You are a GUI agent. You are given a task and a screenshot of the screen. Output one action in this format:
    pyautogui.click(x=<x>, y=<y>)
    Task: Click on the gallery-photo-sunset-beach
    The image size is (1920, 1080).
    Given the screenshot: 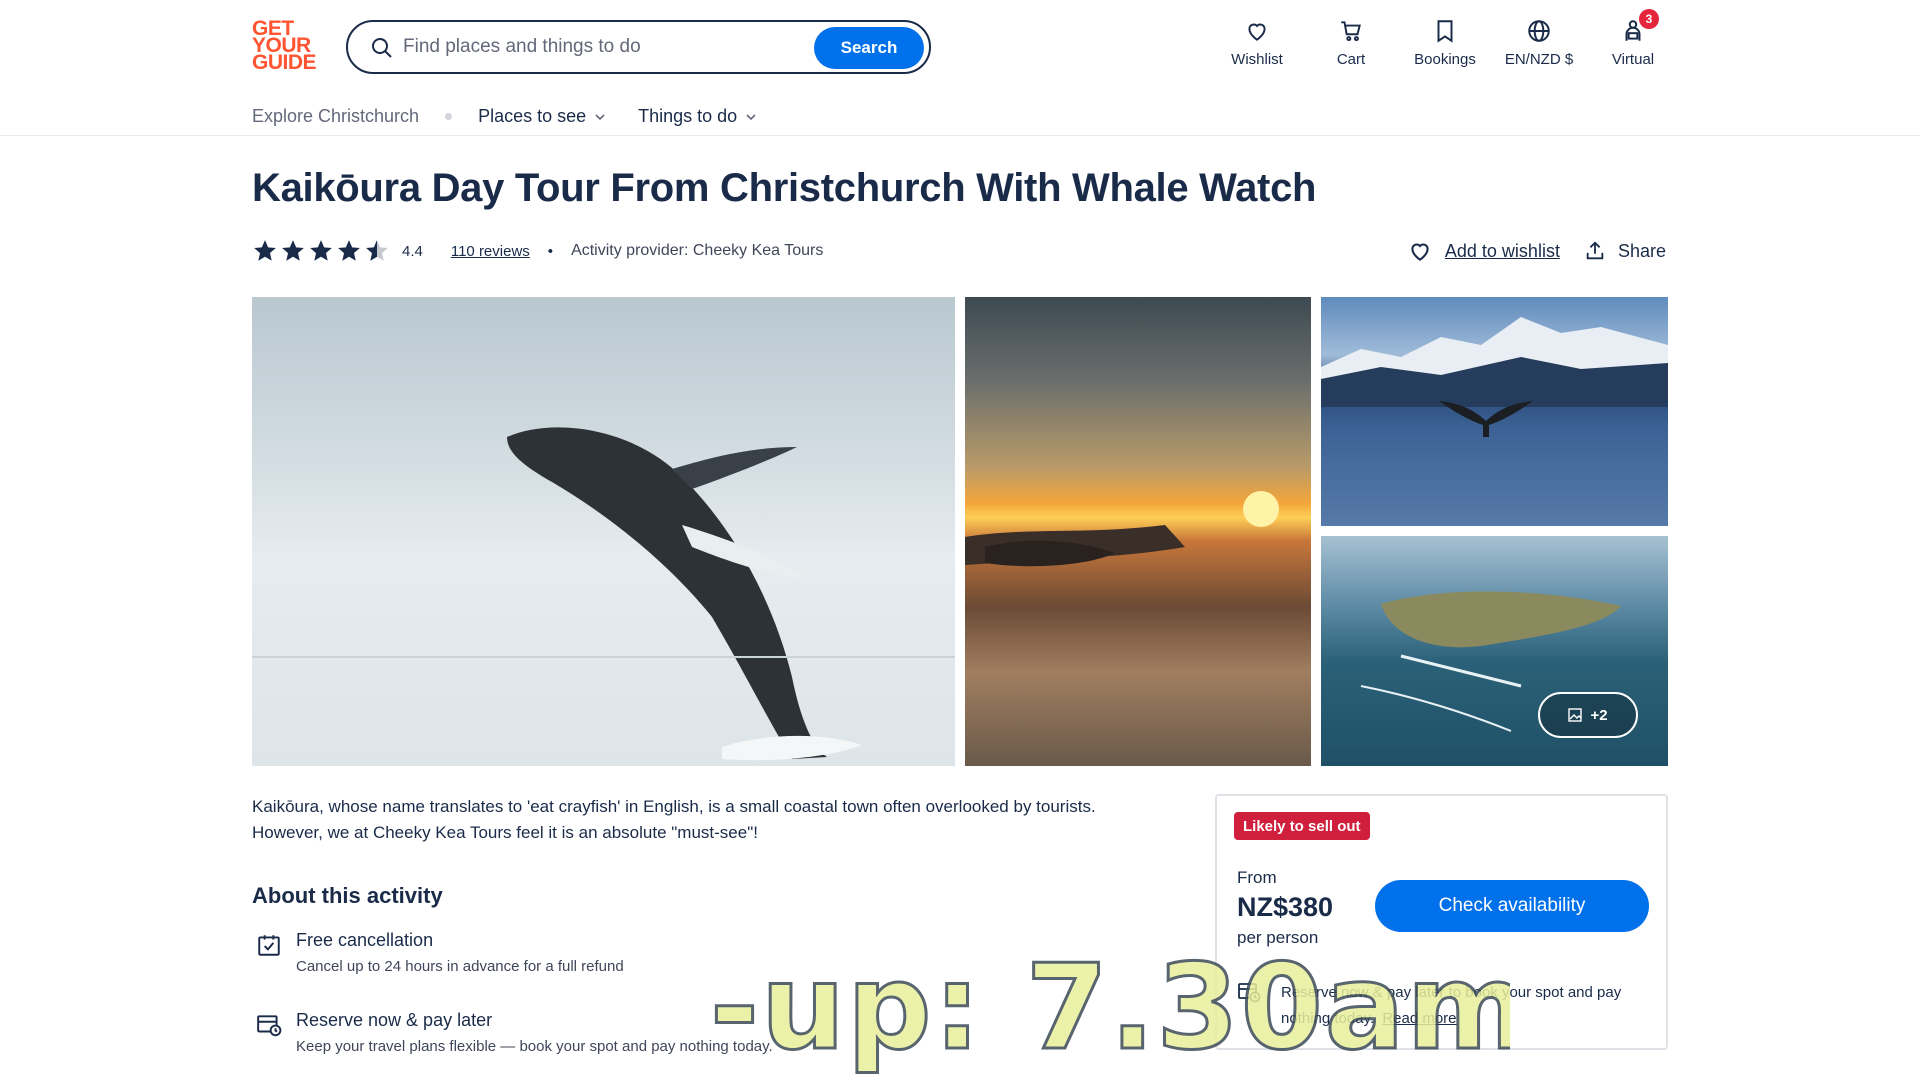 What is the action you would take?
    pyautogui.click(x=1138, y=531)
    